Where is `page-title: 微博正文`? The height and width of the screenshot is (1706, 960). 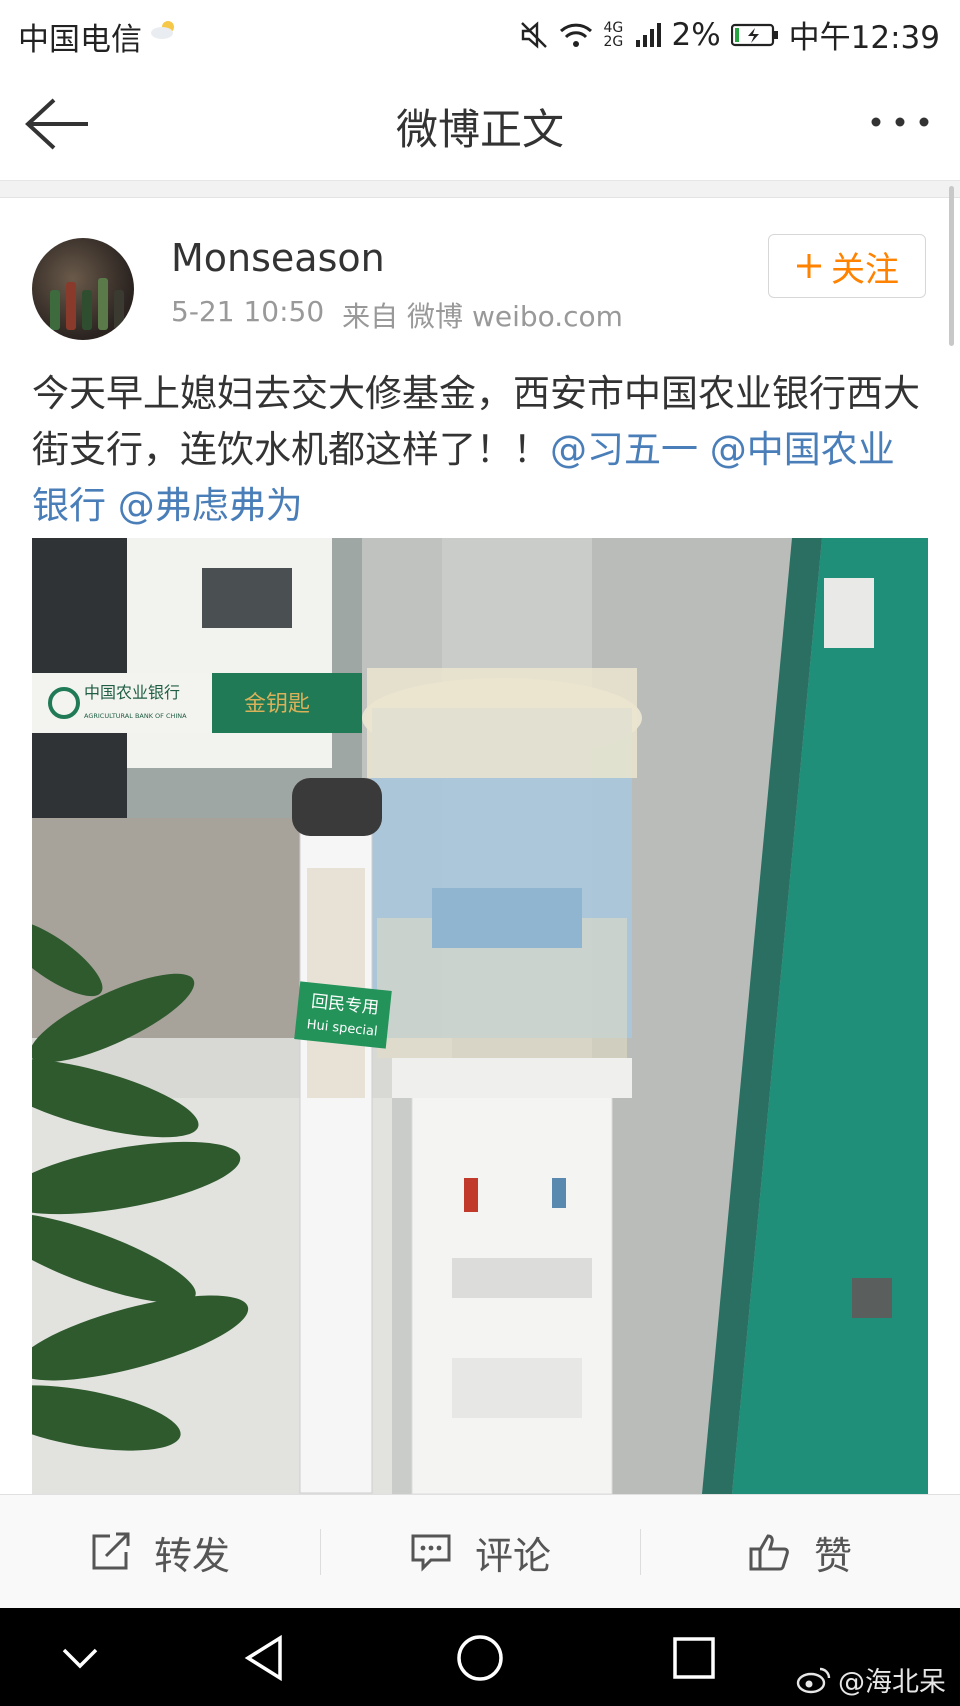
page-title: 微博正文 is located at coordinates (479, 129).